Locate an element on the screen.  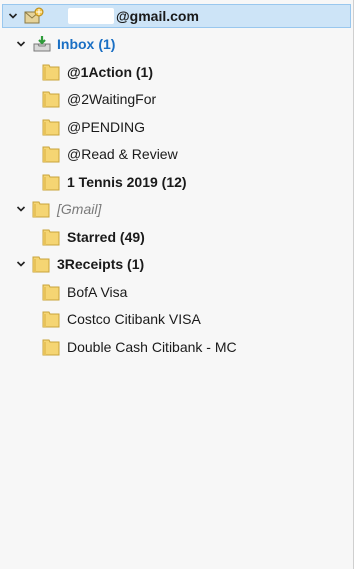
folder-inbox: Inbox (1) is located at coordinates (65, 44).